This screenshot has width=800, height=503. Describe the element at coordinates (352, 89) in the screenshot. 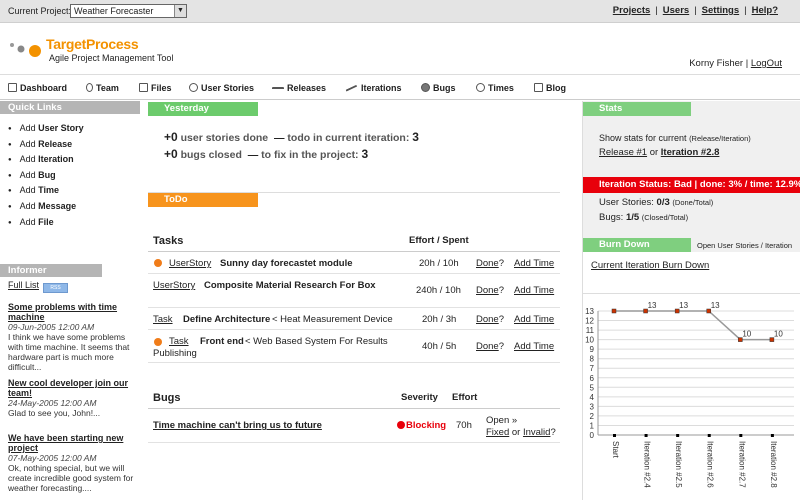

I see `iterations-icon` at that location.